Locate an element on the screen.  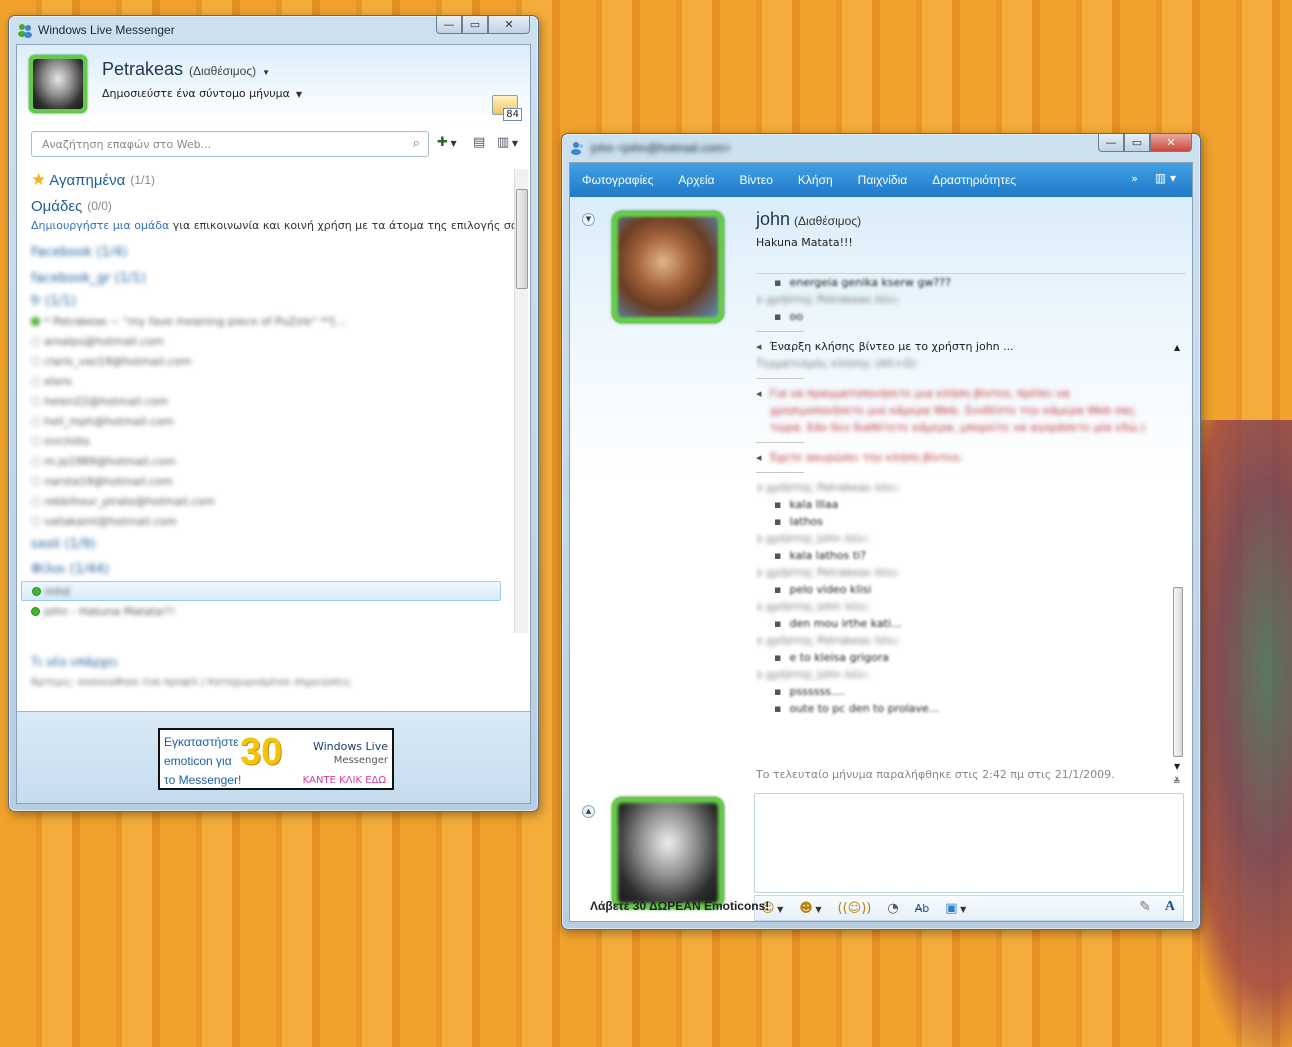
history-scrollbar: ▲ ▼ ≚ is located at coordinates (1178, 568).